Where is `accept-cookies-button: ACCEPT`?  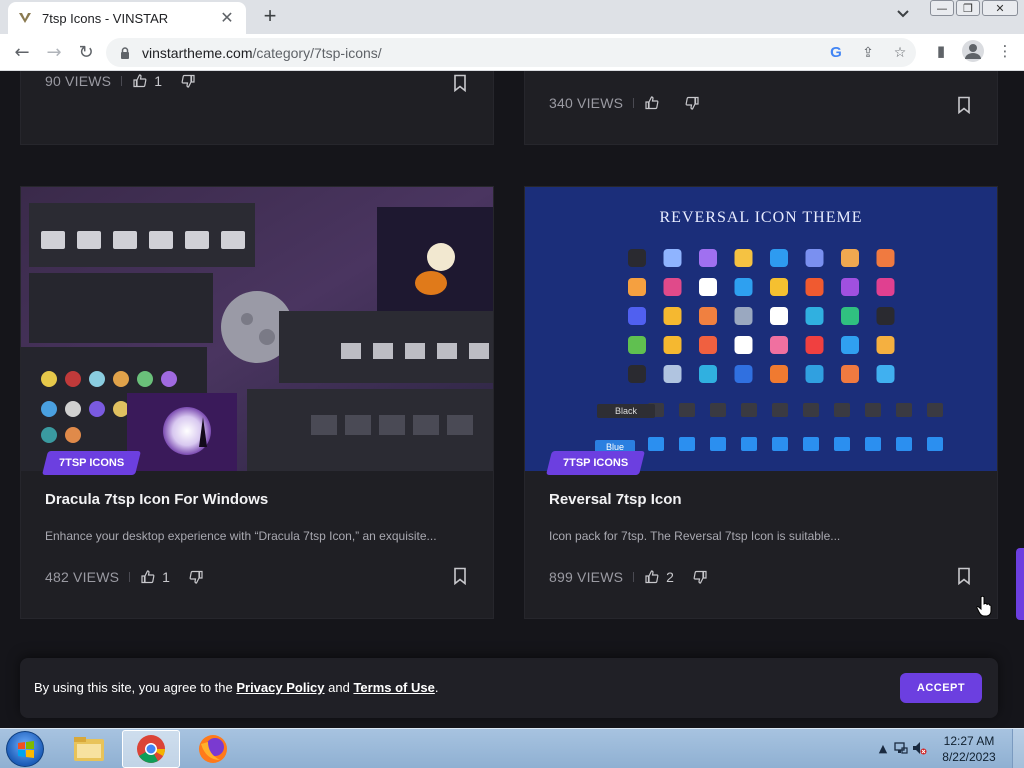 accept-cookies-button: ACCEPT is located at coordinates (941, 688).